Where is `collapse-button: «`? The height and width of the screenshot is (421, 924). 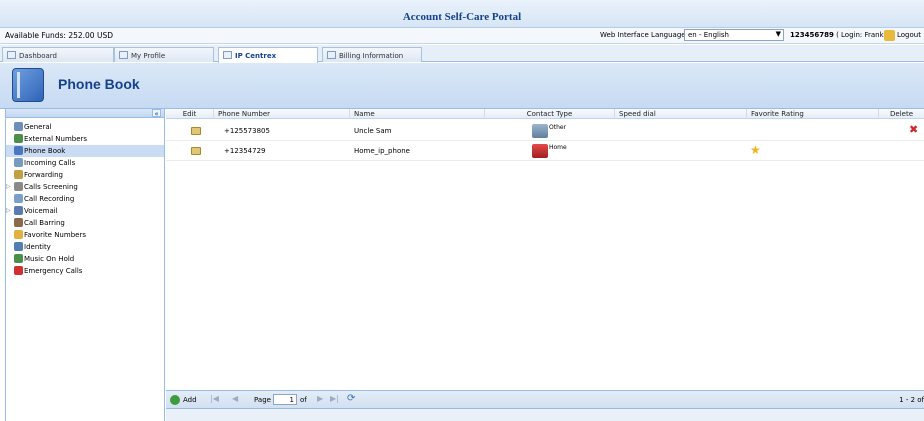
collapse-button: « is located at coordinates (156, 113).